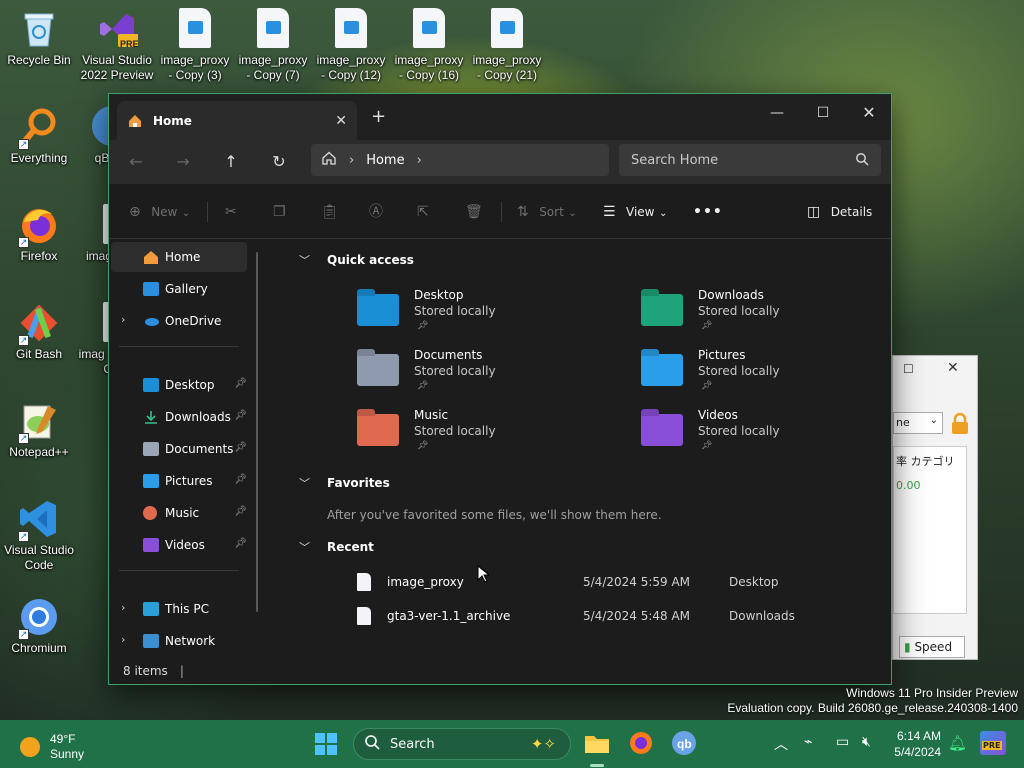  What do you see at coordinates (39, 332) in the screenshot?
I see `desktop-icon-git-bash: ↗ Git Bash` at bounding box center [39, 332].